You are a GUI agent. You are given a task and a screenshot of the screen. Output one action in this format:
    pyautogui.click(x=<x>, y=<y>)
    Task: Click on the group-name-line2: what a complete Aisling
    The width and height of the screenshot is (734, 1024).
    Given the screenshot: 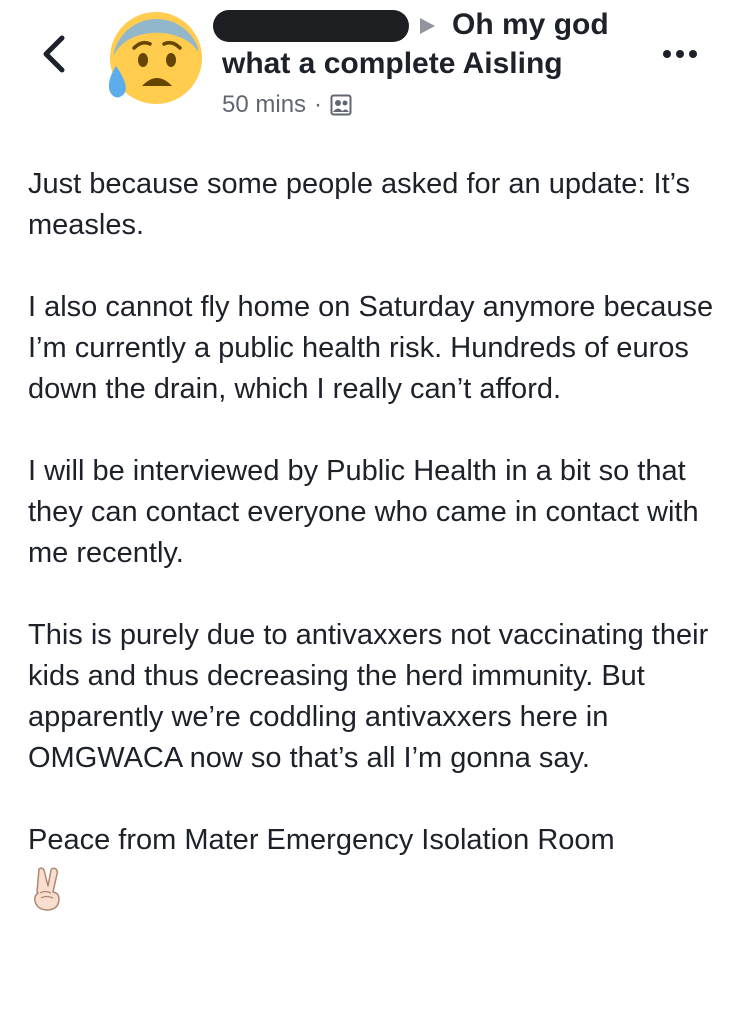 What is the action you would take?
    pyautogui.click(x=392, y=64)
    